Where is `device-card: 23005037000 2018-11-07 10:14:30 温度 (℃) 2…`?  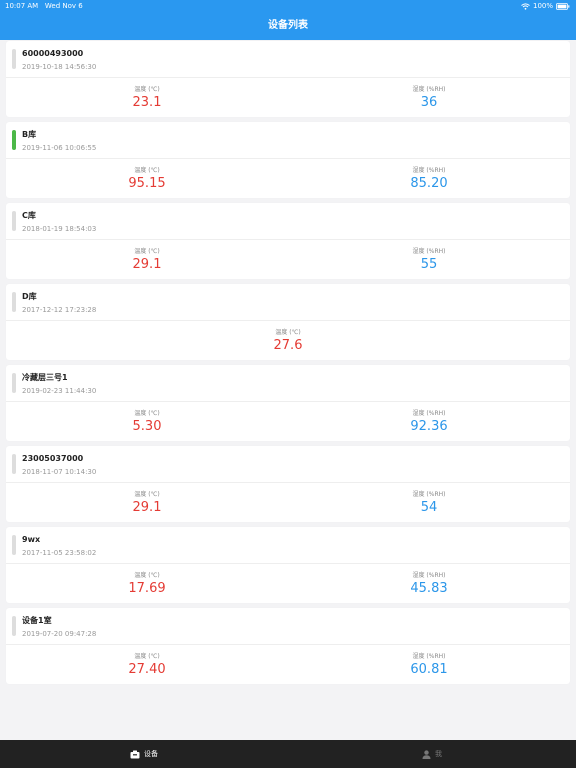 device-card: 23005037000 2018-11-07 10:14:30 温度 (℃) 2… is located at coordinates (288, 484).